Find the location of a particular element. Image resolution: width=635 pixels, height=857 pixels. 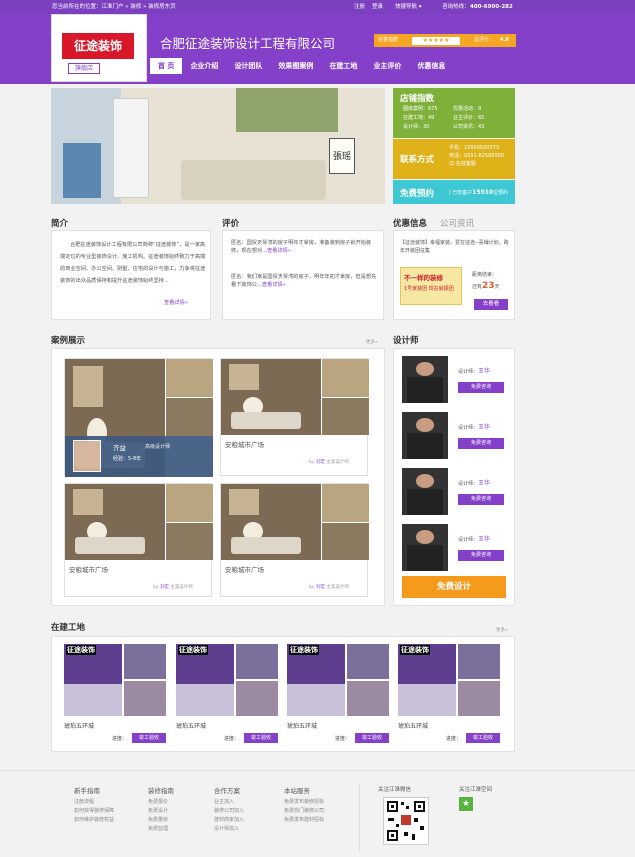

brand-logo: 征途装饰 is located at coordinates (98, 46).